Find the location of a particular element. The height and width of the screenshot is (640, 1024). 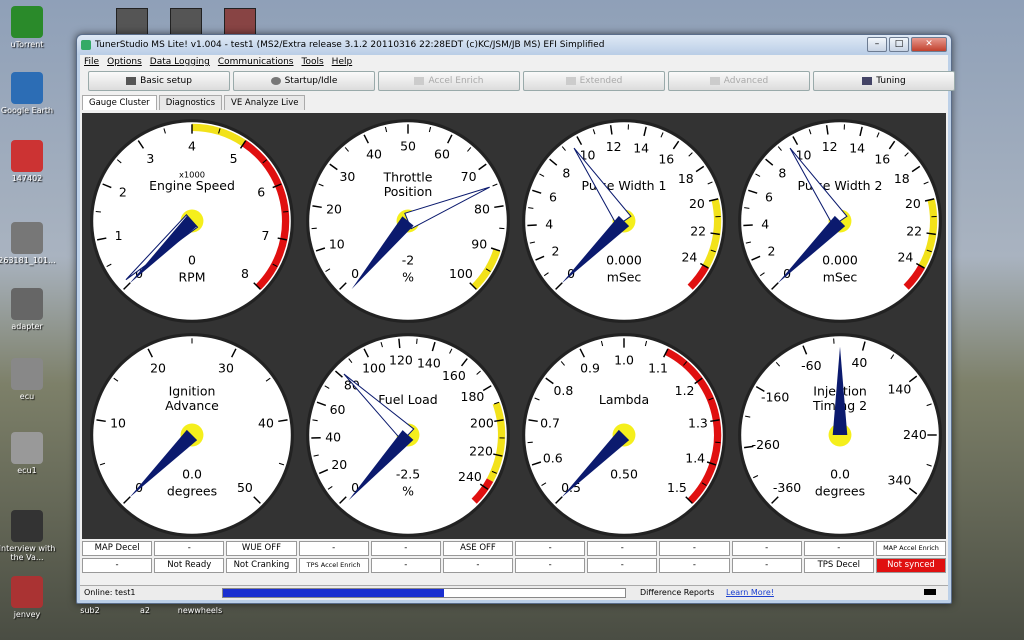

learn-more-link: Learn More! is located at coordinates (750, 593).